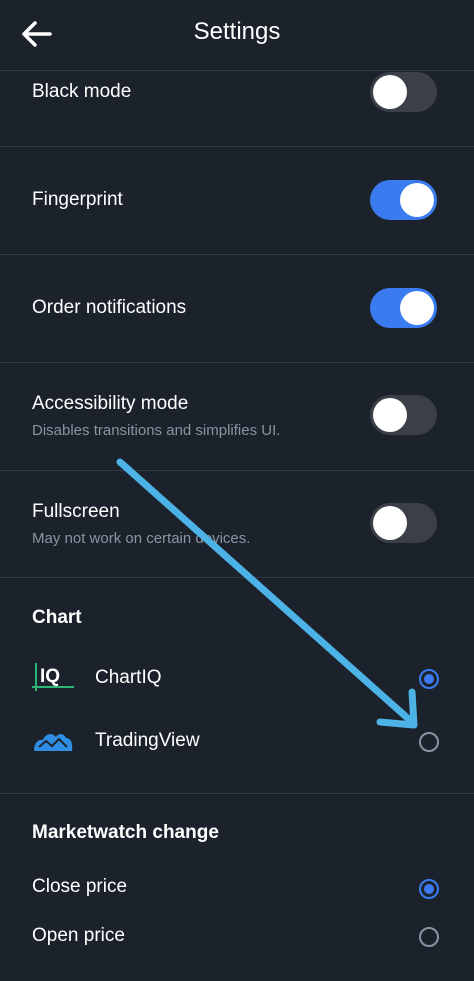  Describe the element at coordinates (237, 938) in the screenshot. I see `marketwatch-option-open-price: Open price` at that location.